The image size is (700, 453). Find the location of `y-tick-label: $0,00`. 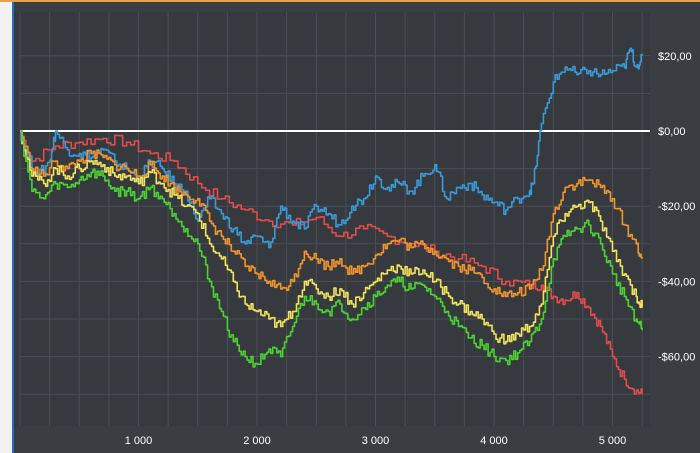

y-tick-label: $0,00 is located at coordinates (672, 132).